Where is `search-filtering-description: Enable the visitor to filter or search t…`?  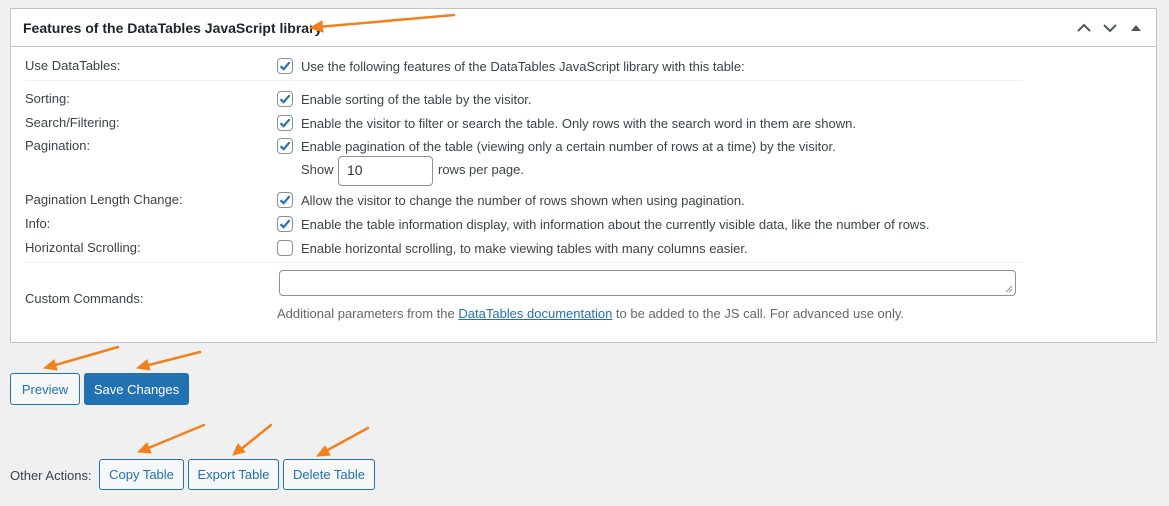
search-filtering-description: Enable the visitor to filter or search t… is located at coordinates (578, 123).